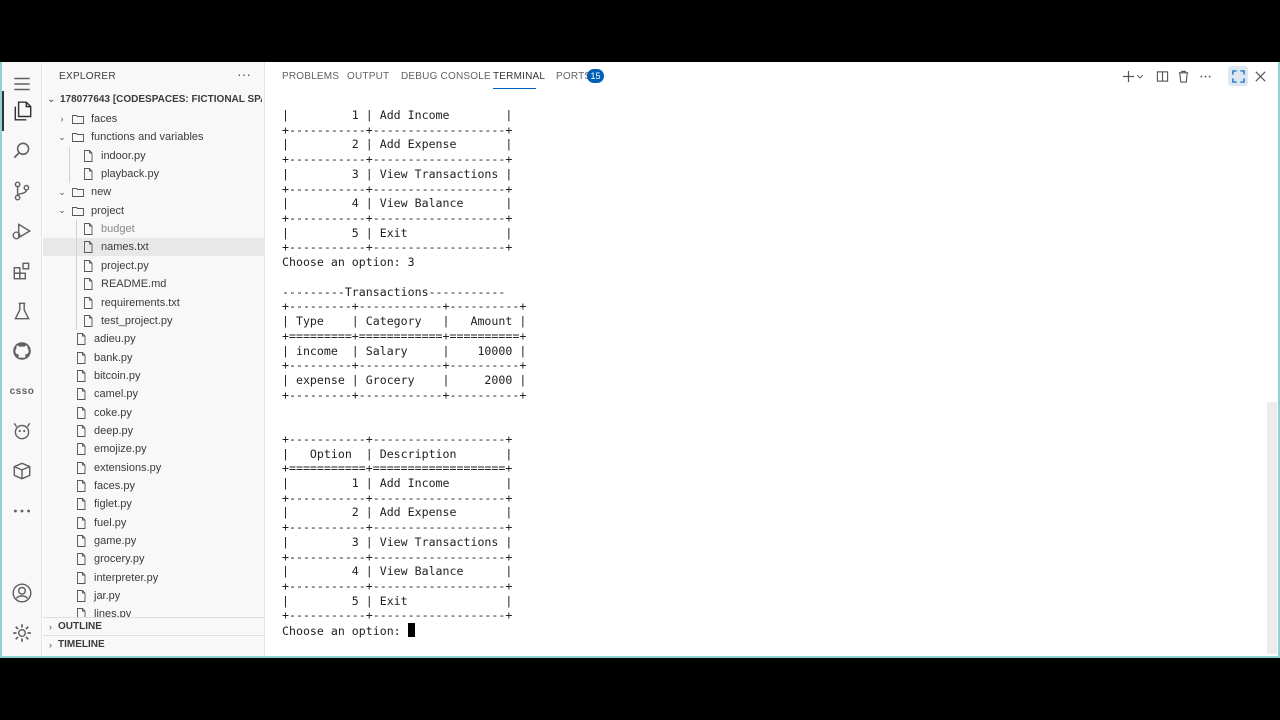  Describe the element at coordinates (154, 523) in the screenshot. I see `tree-file: fuel.py` at that location.